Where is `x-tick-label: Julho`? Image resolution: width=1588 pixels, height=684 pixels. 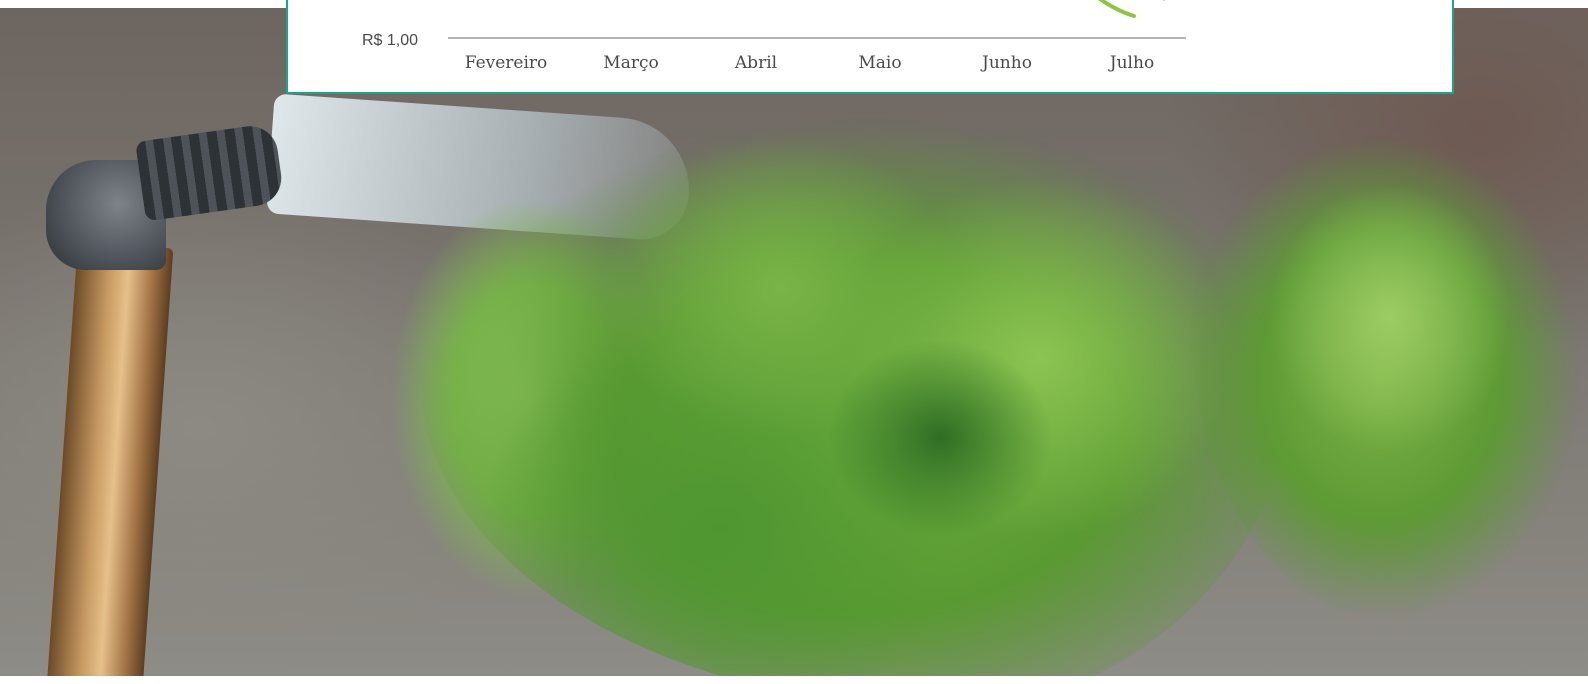
x-tick-label: Julho is located at coordinates (1132, 63).